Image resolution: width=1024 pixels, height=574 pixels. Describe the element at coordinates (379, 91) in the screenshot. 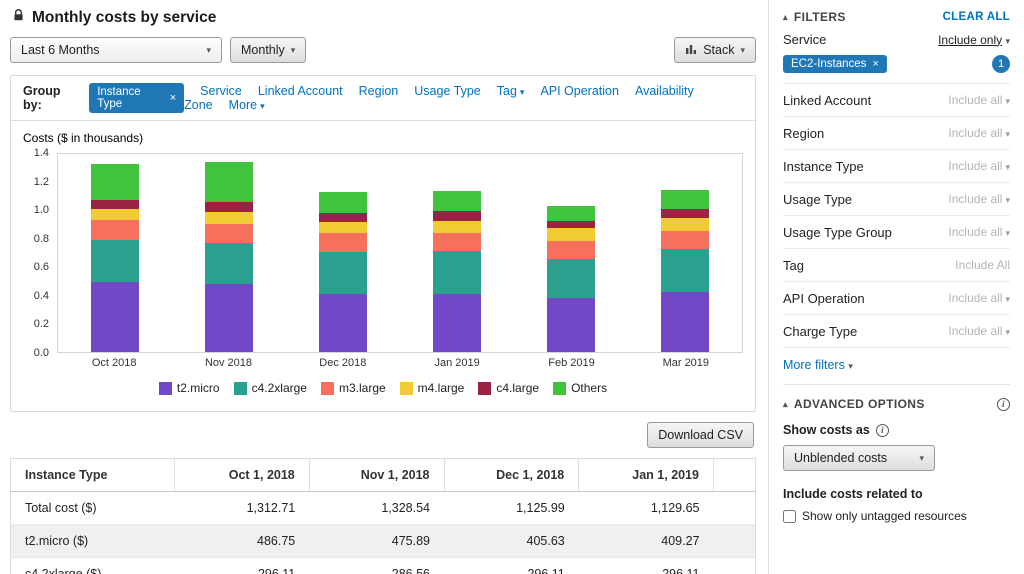

I see `groupby-option-region: Region` at that location.